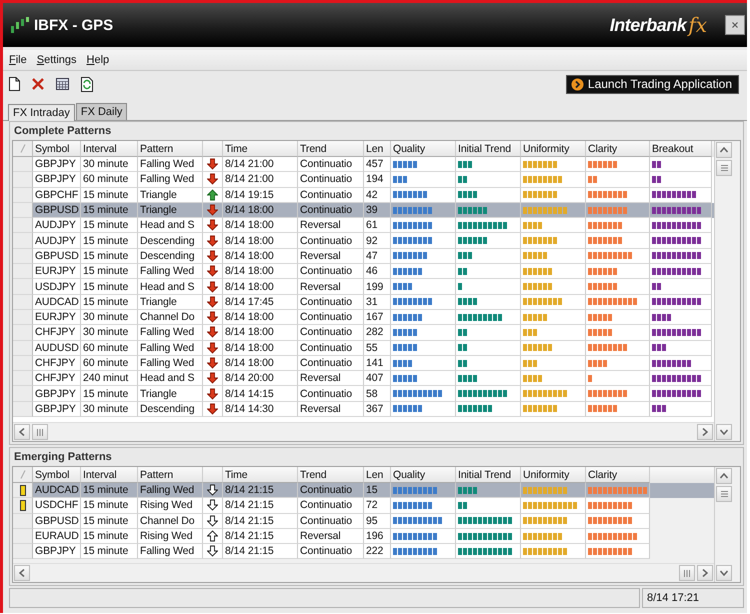 The height and width of the screenshot is (614, 750). What do you see at coordinates (363, 410) in the screenshot?
I see `table-row: GBPJPY 30 minute Descending 8/14 14:30 Reversal 367` at bounding box center [363, 410].